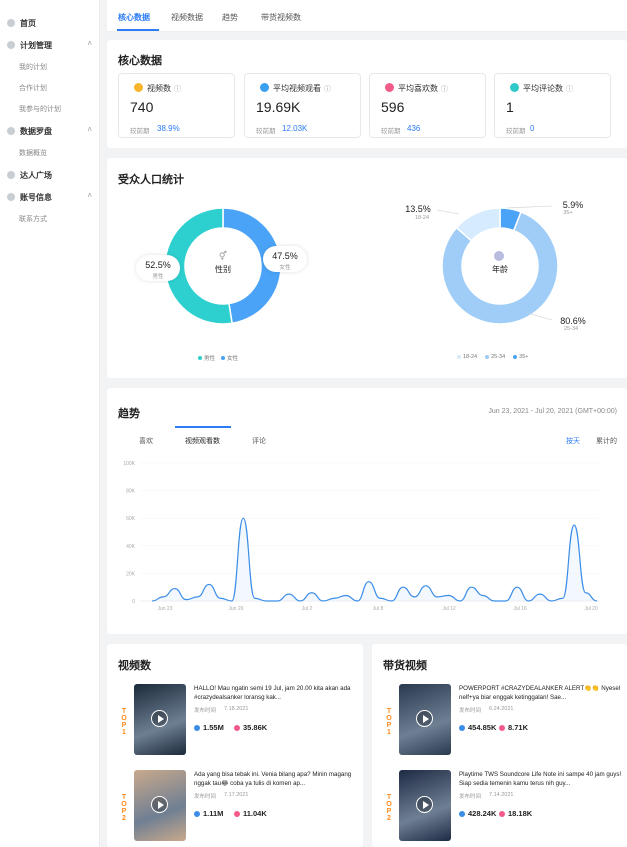 This screenshot has width=627, height=847. I want to click on x-tick-label: Jul 8, so click(378, 609).